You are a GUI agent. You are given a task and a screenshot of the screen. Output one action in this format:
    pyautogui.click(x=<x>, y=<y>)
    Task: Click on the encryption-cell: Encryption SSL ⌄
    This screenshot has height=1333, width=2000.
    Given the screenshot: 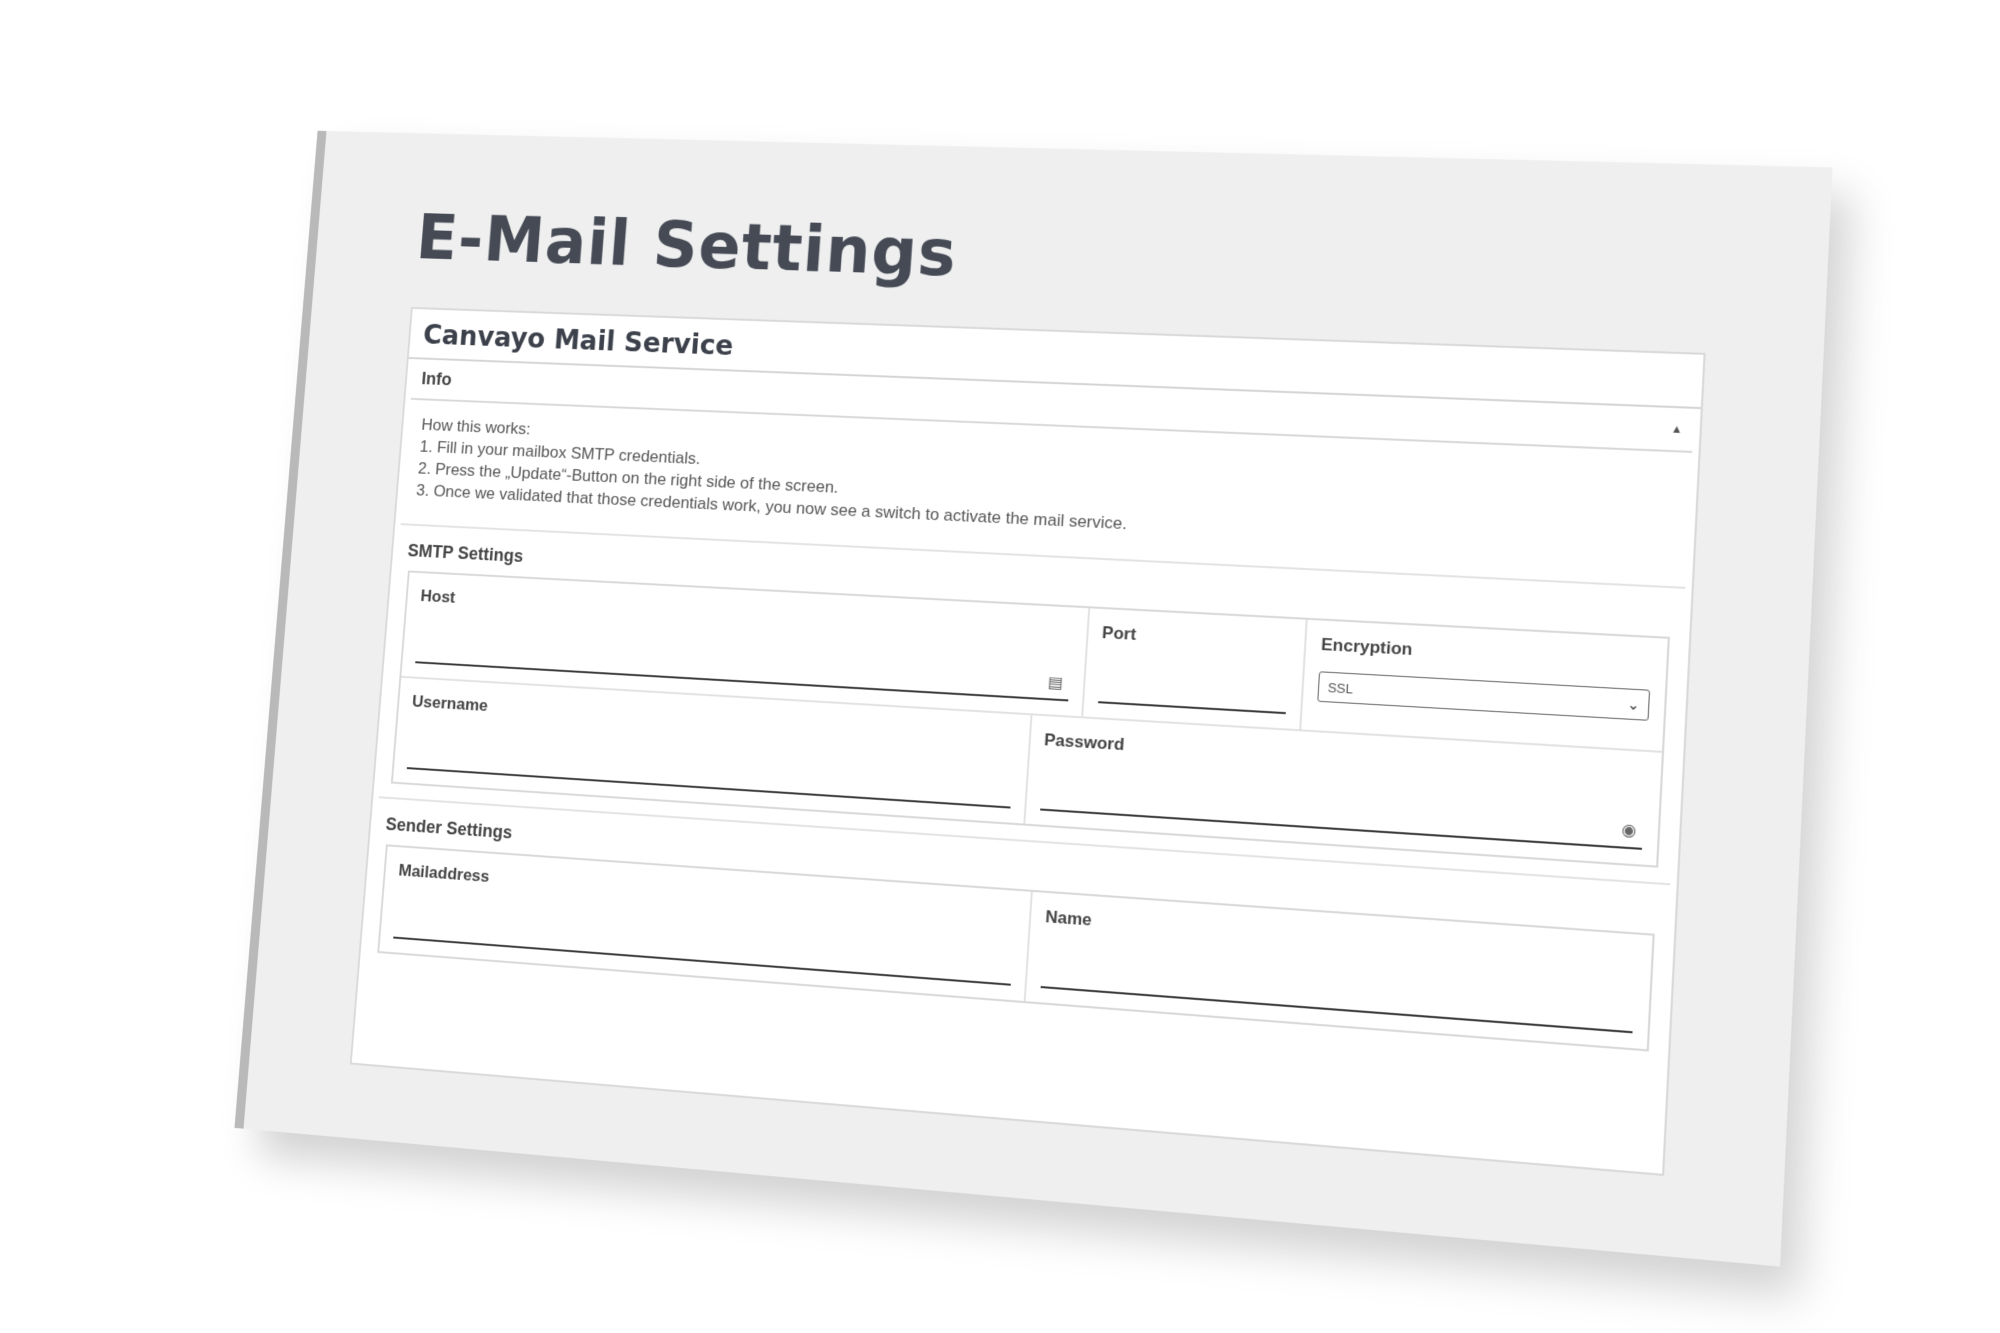 What is the action you would take?
    pyautogui.click(x=1485, y=685)
    